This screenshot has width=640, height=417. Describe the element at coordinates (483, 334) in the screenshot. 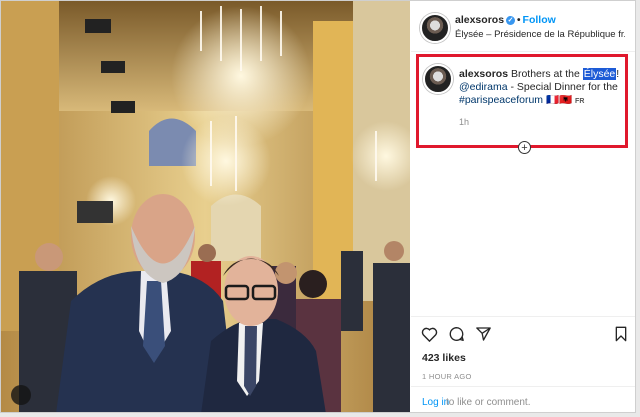

I see `paper-plane-icon` at that location.